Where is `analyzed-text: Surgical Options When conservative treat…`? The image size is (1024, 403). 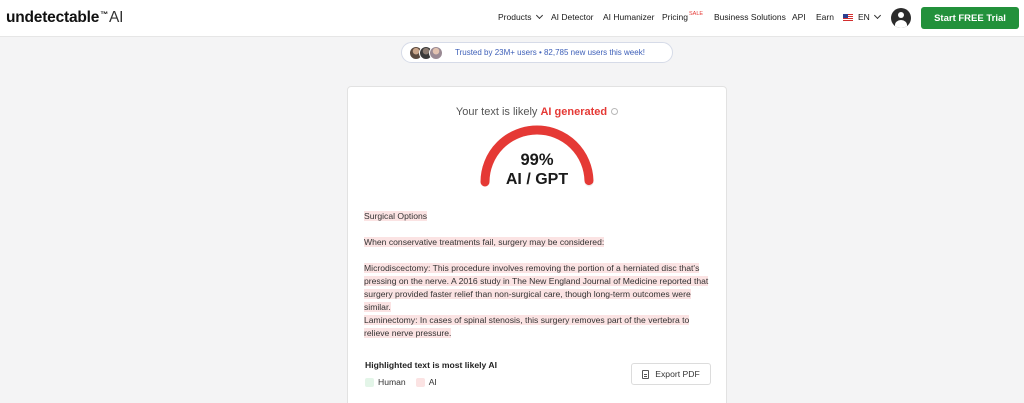
analyzed-text: Surgical Options When conservative treat… is located at coordinates (536, 275).